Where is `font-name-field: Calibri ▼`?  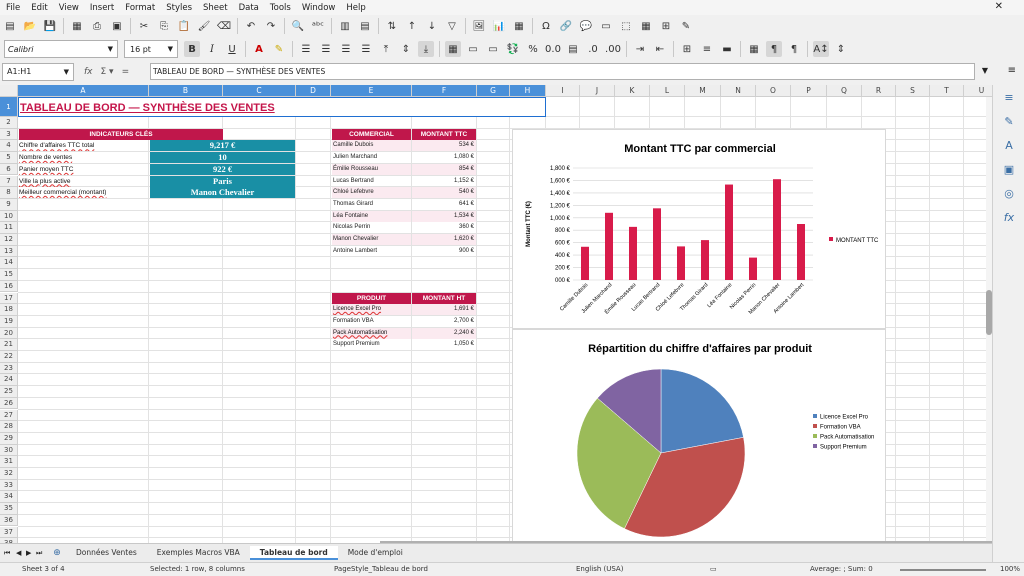
font-name-field: Calibri ▼ is located at coordinates (61, 49).